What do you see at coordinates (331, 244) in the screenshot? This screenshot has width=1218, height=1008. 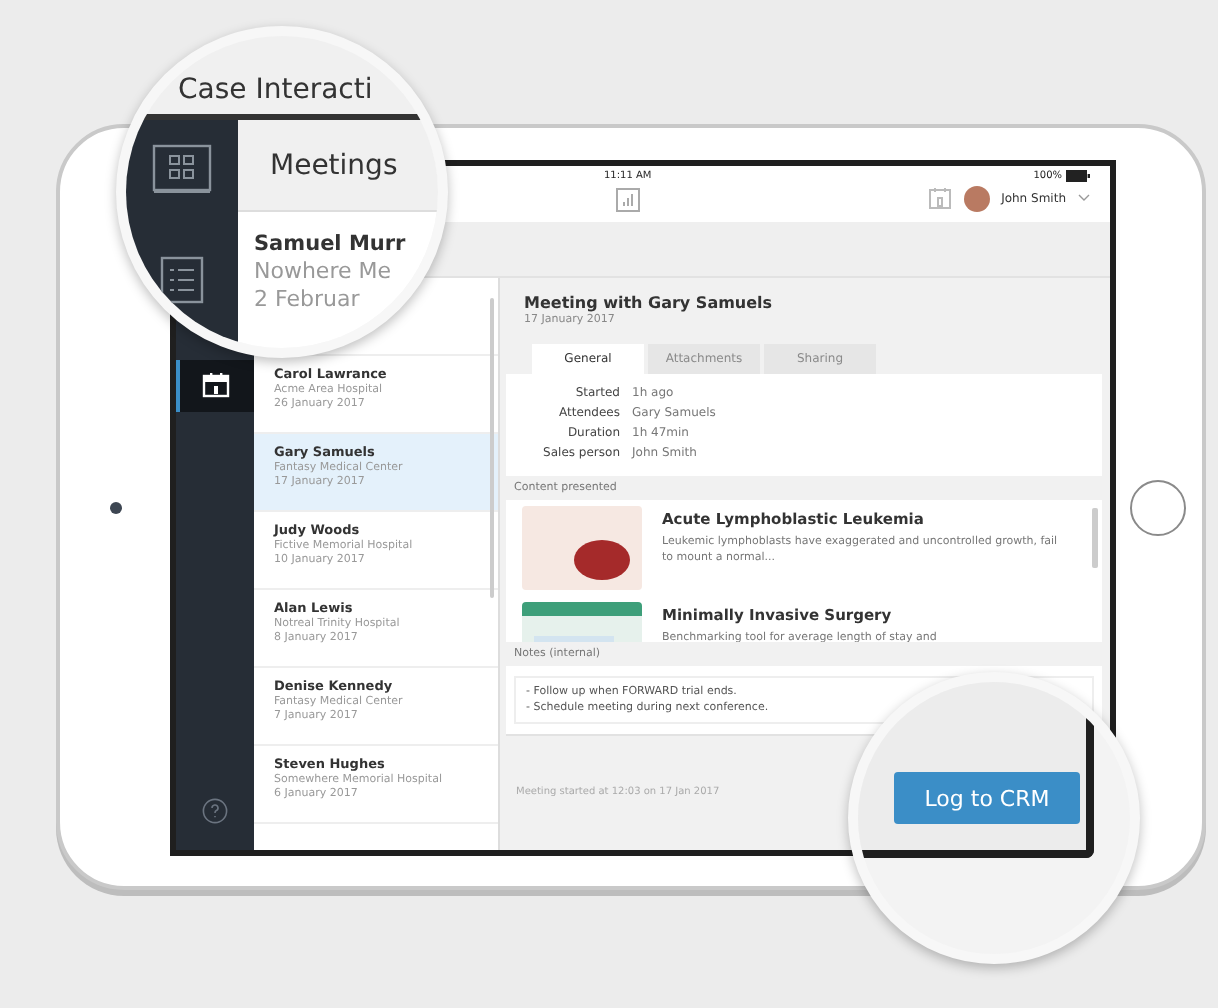 I see `meeting-name: Samuel Murr` at bounding box center [331, 244].